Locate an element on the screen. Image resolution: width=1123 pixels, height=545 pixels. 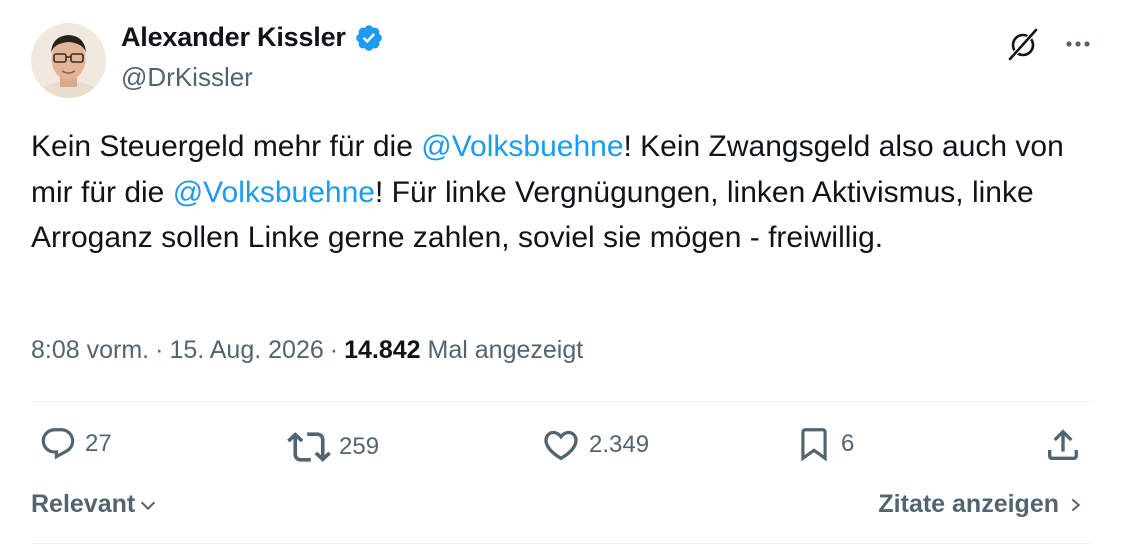
tweet-date: 15. Aug. 2026 is located at coordinates (246, 350).